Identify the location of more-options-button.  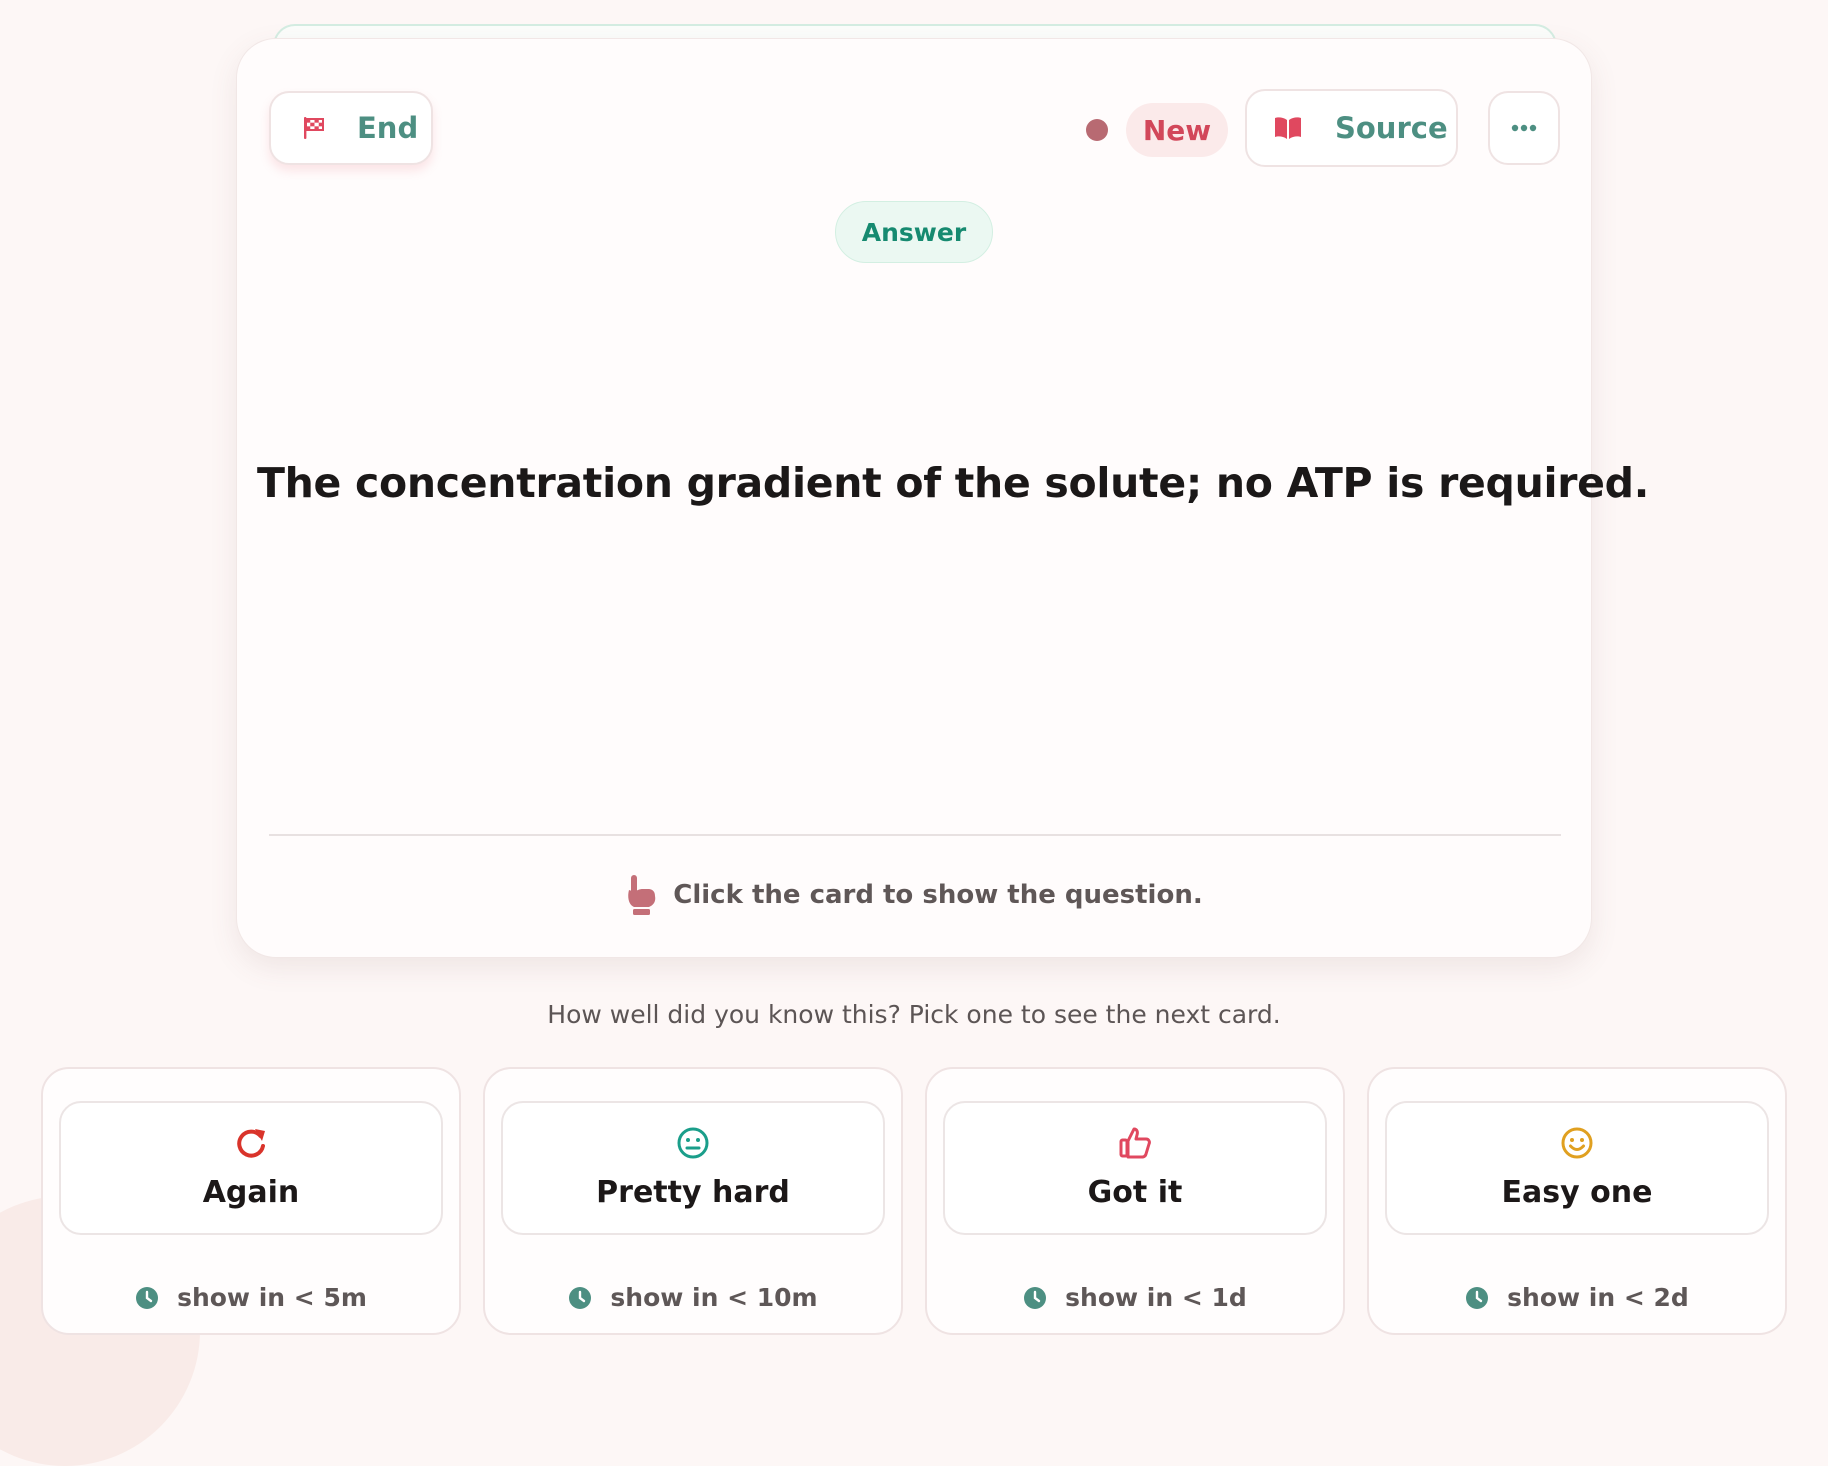
(1524, 128).